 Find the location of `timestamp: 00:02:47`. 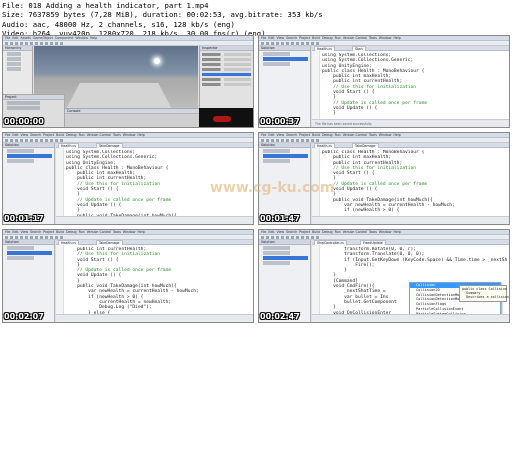

timestamp: 00:02:47 is located at coordinates (280, 316).